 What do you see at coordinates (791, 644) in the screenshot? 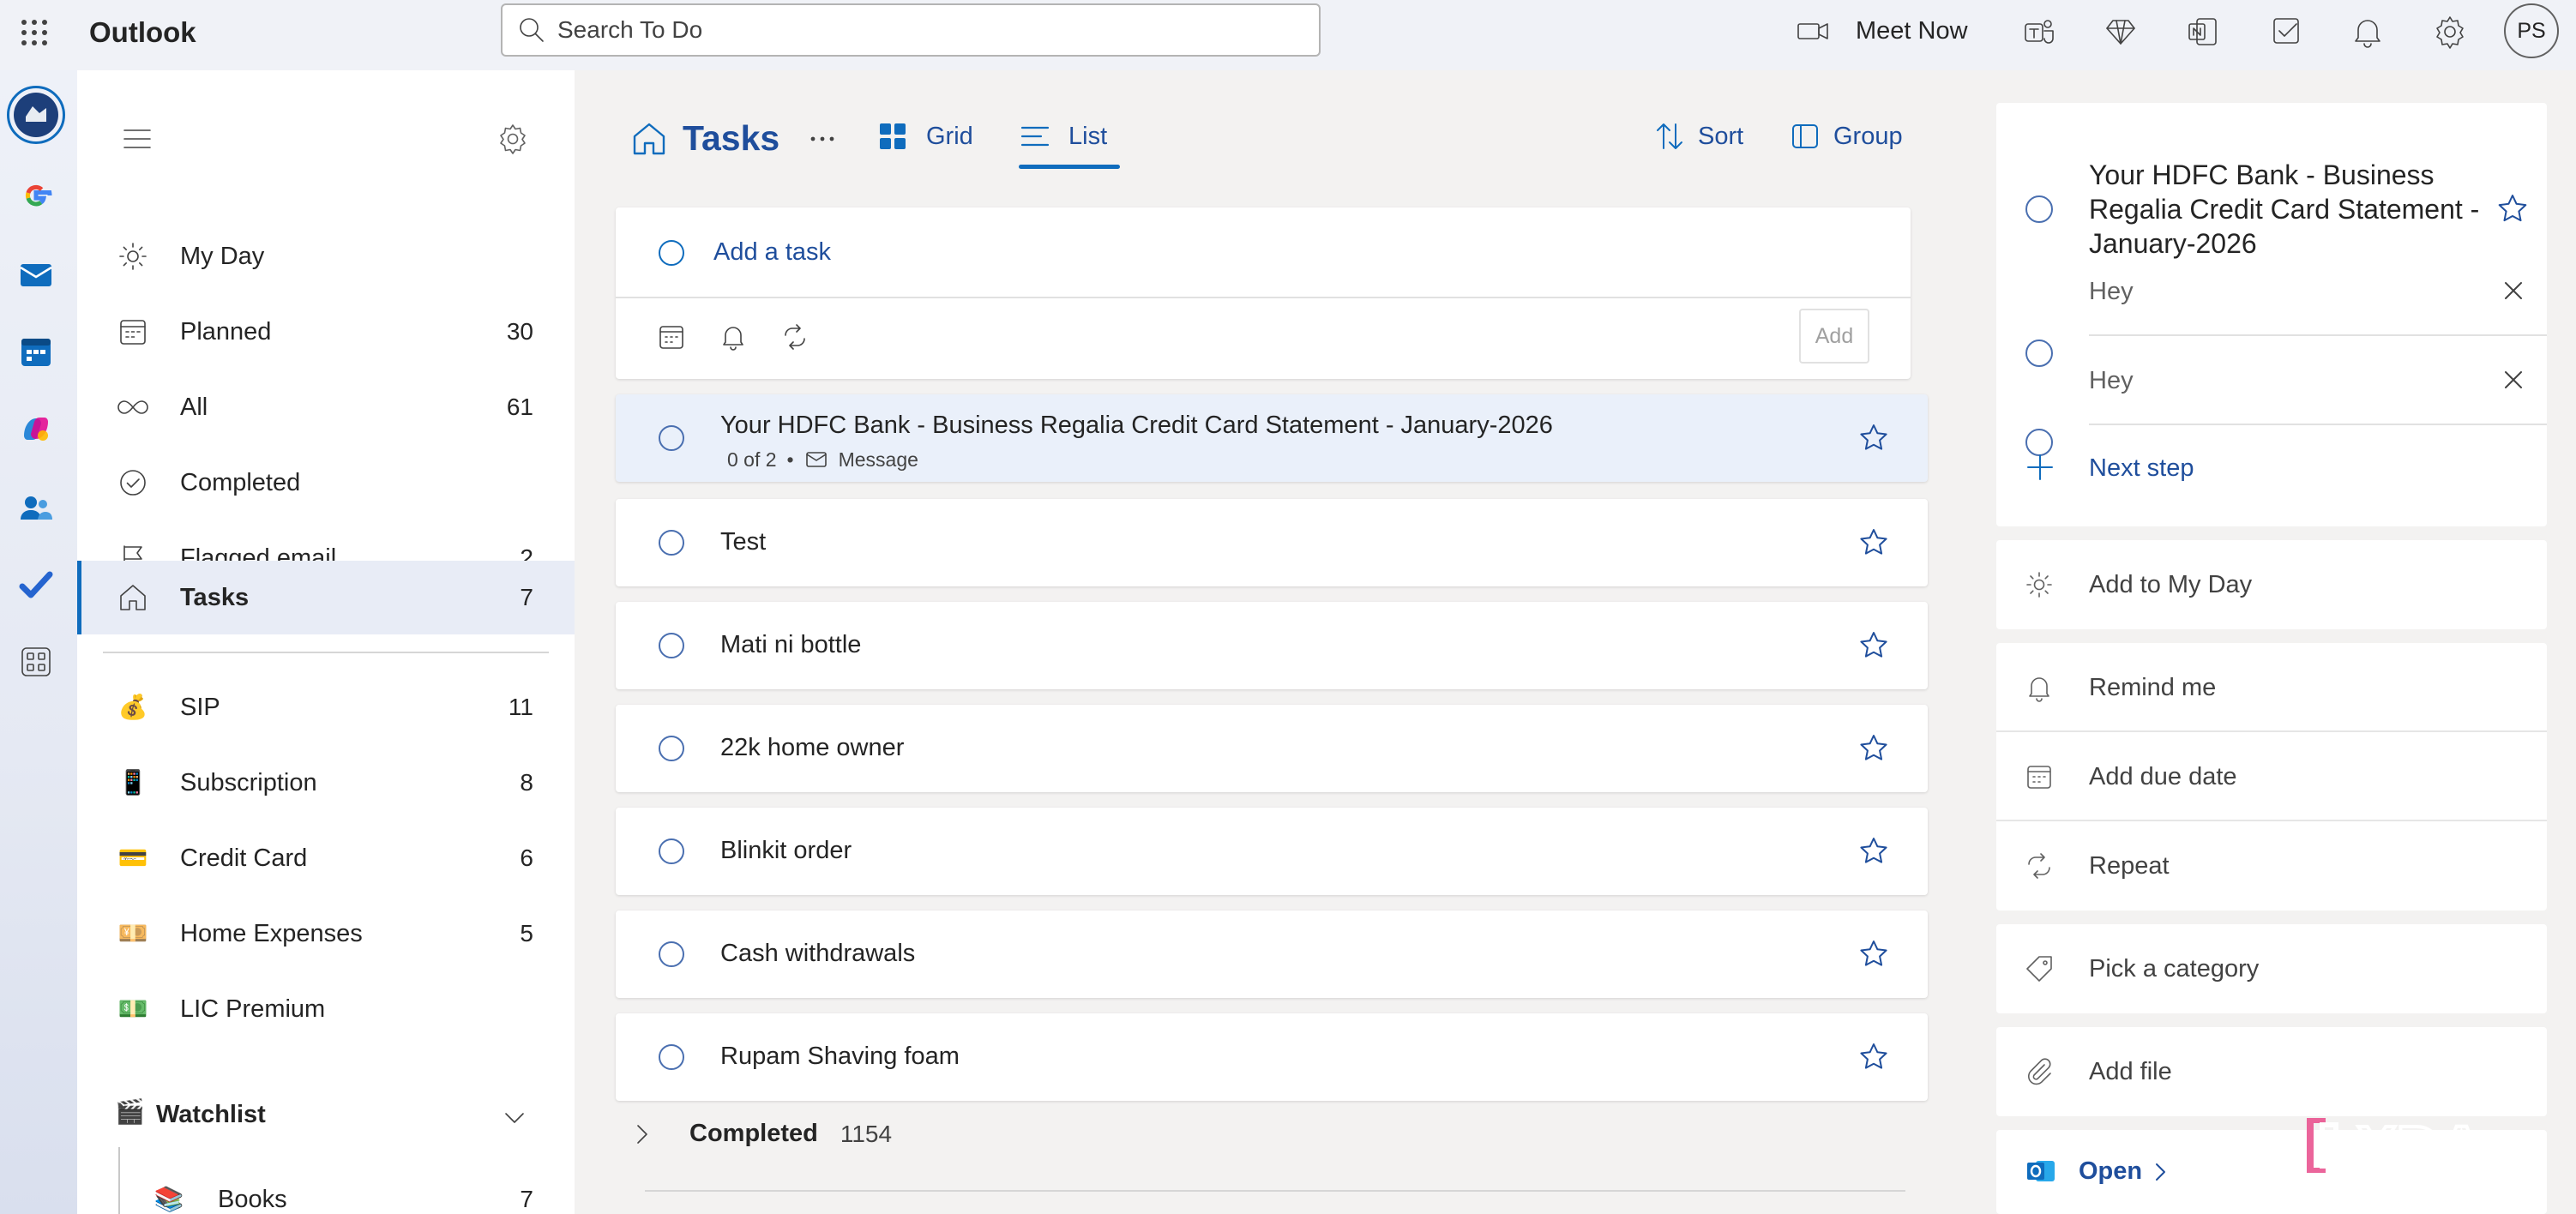
I see `task-title: Mati ni bottle` at bounding box center [791, 644].